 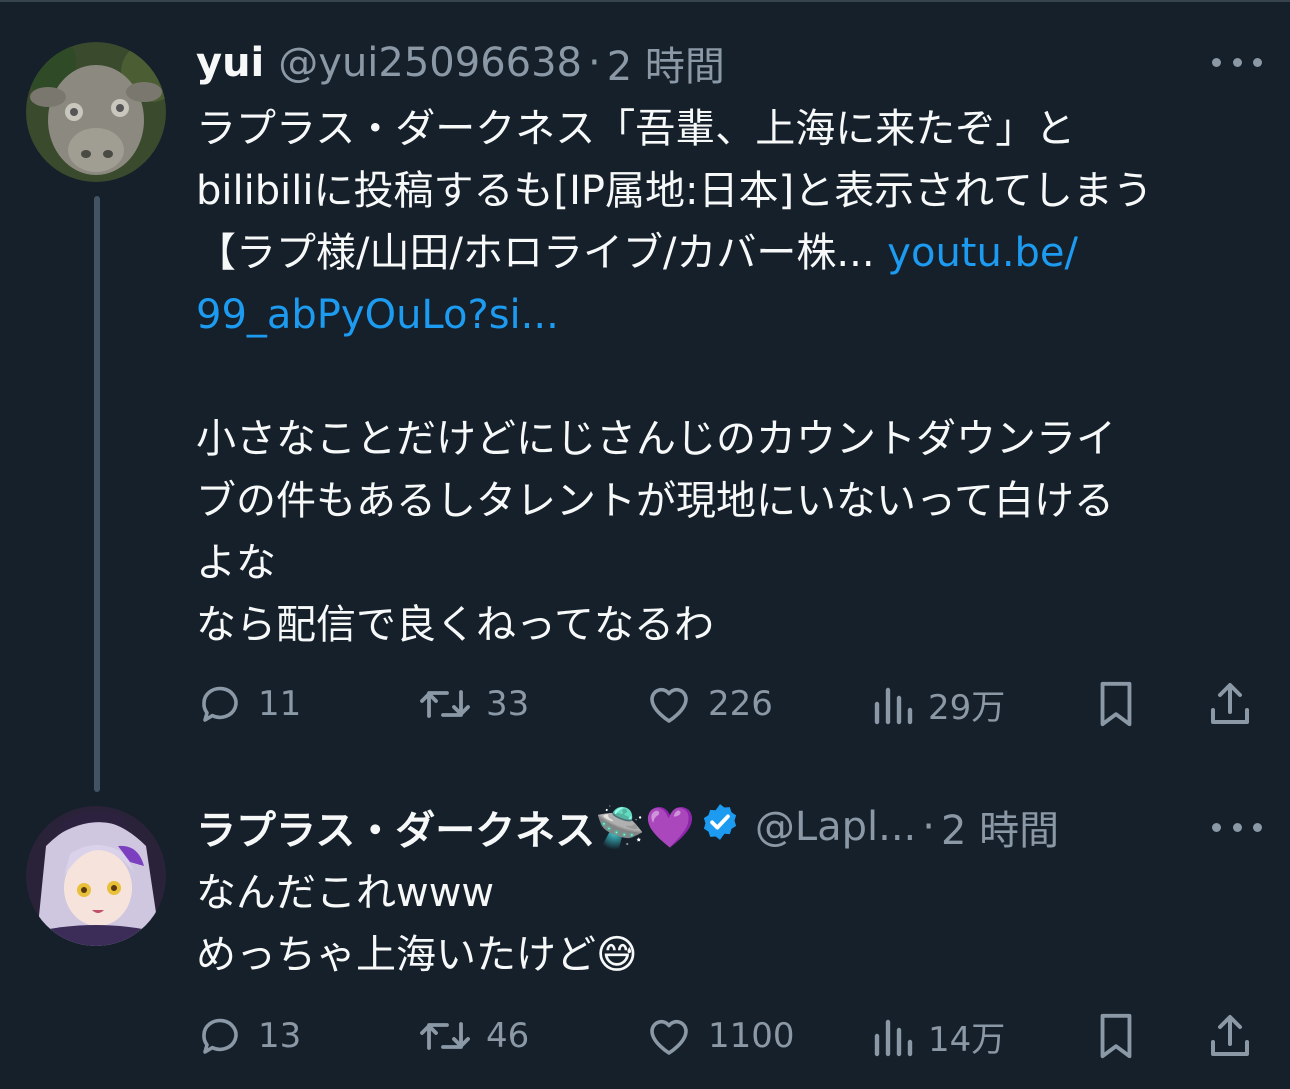 What do you see at coordinates (751, 1036) in the screenshot?
I see `like-count: 1100` at bounding box center [751, 1036].